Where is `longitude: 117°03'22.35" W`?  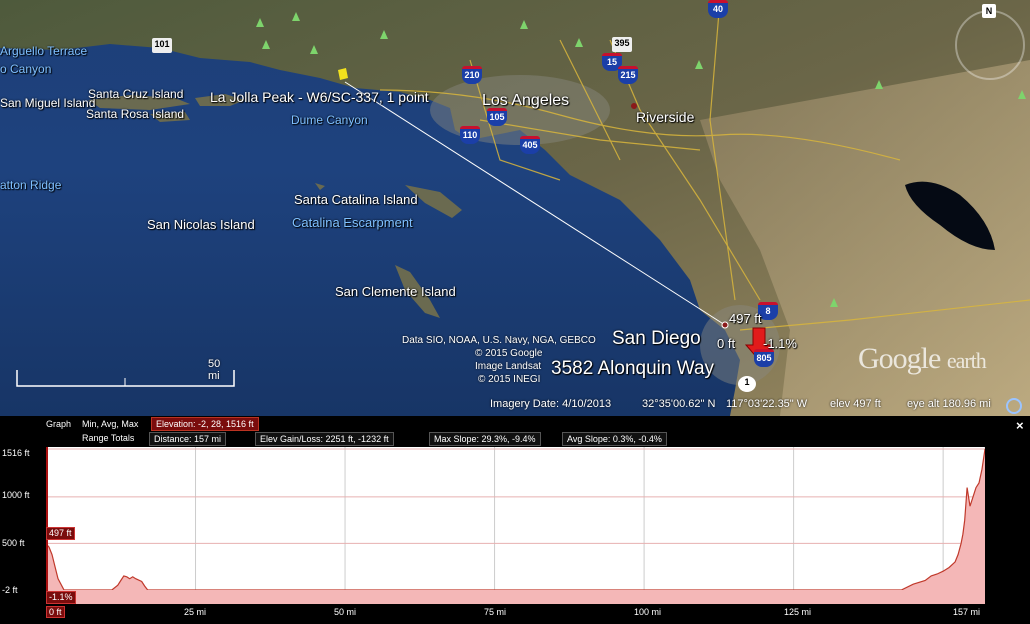 longitude: 117°03'22.35" W is located at coordinates (767, 404).